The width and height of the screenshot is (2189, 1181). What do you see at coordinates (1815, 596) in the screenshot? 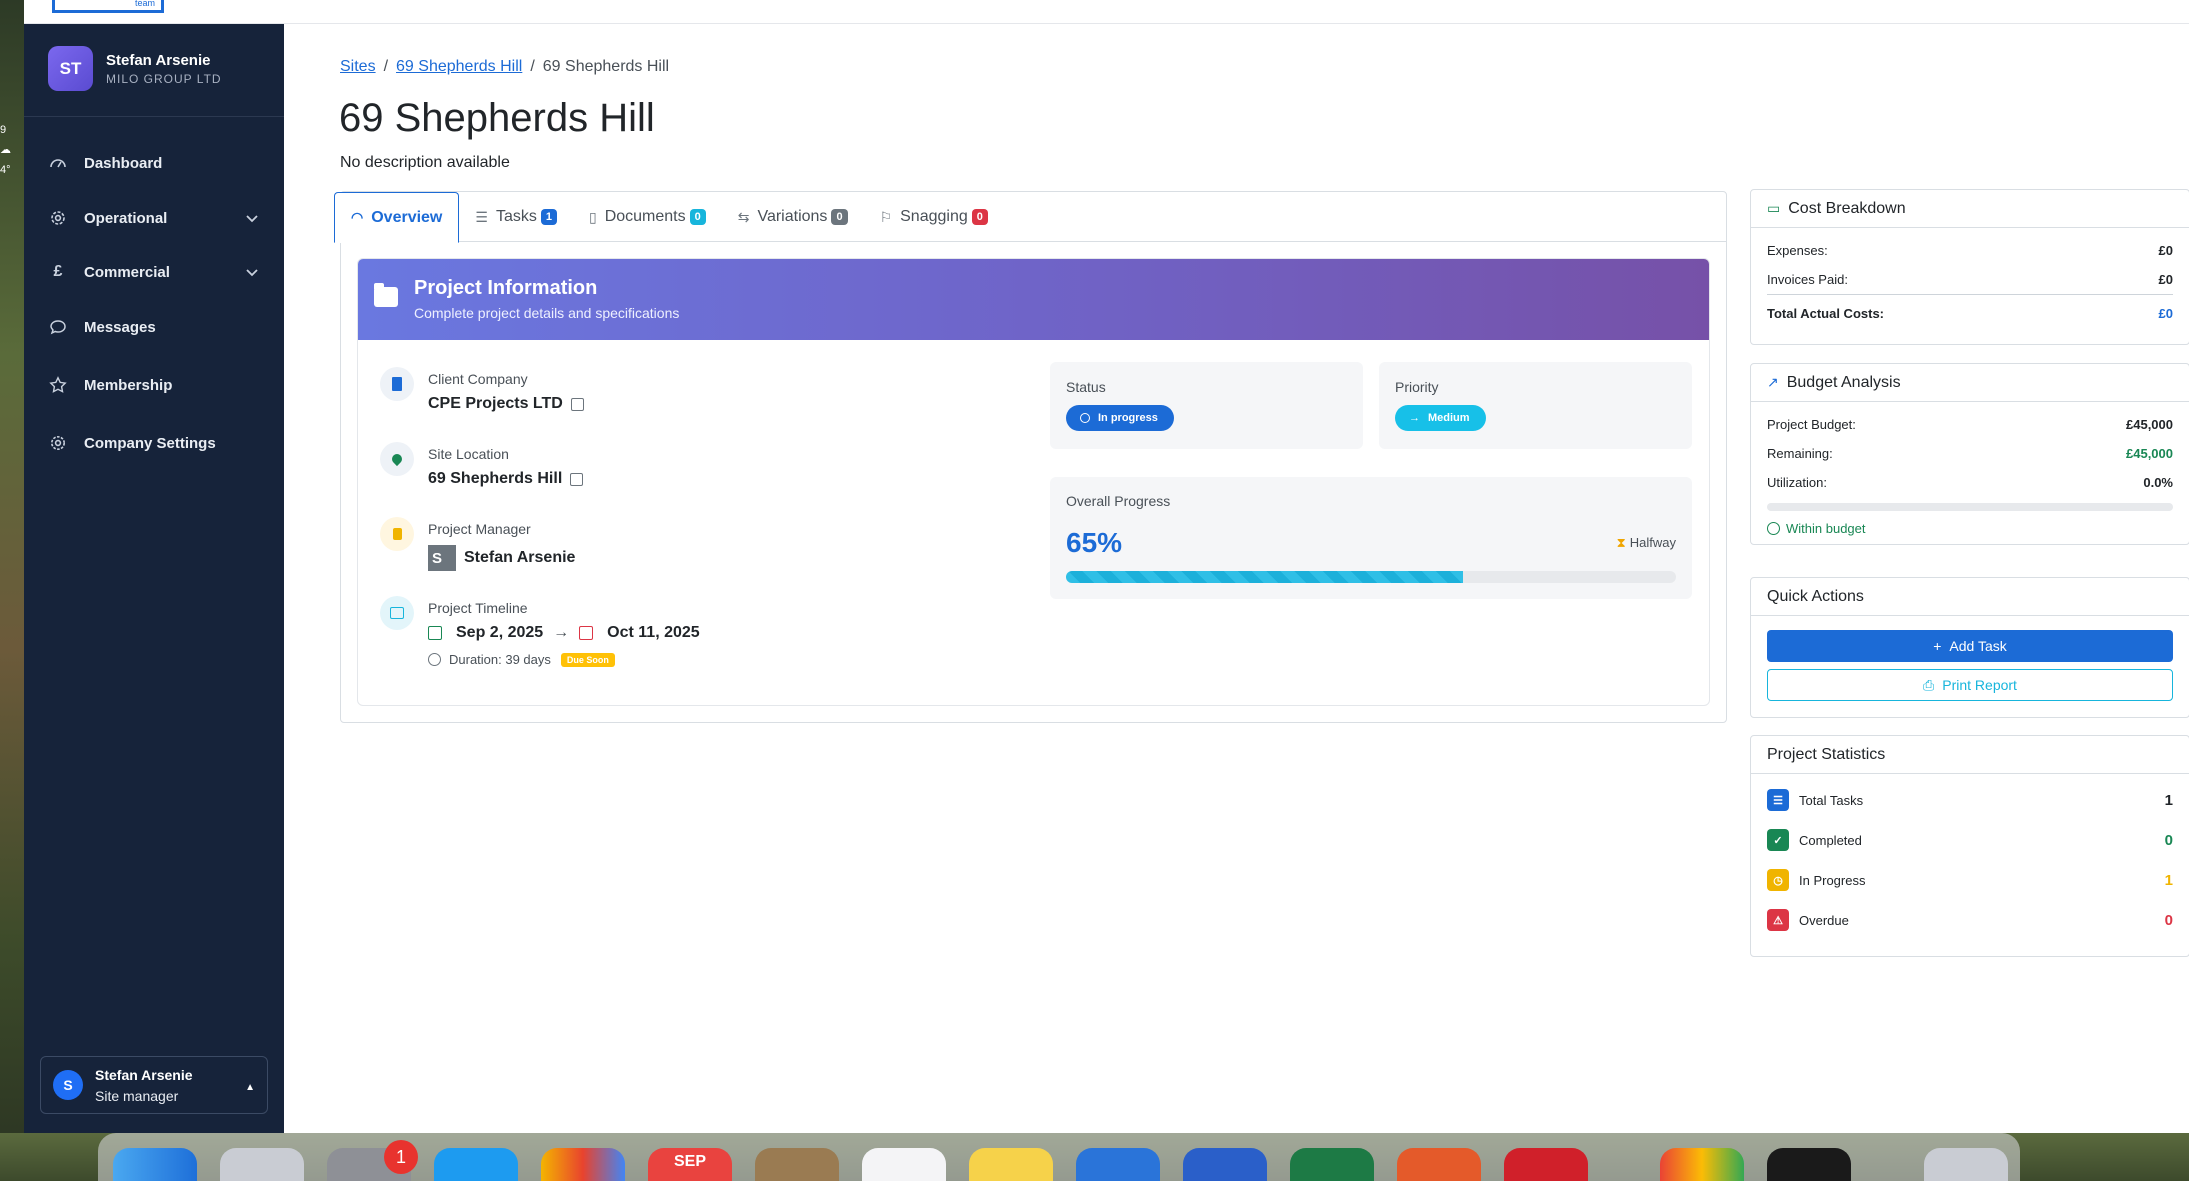
I see `panel-title: Quick Actions` at bounding box center [1815, 596].